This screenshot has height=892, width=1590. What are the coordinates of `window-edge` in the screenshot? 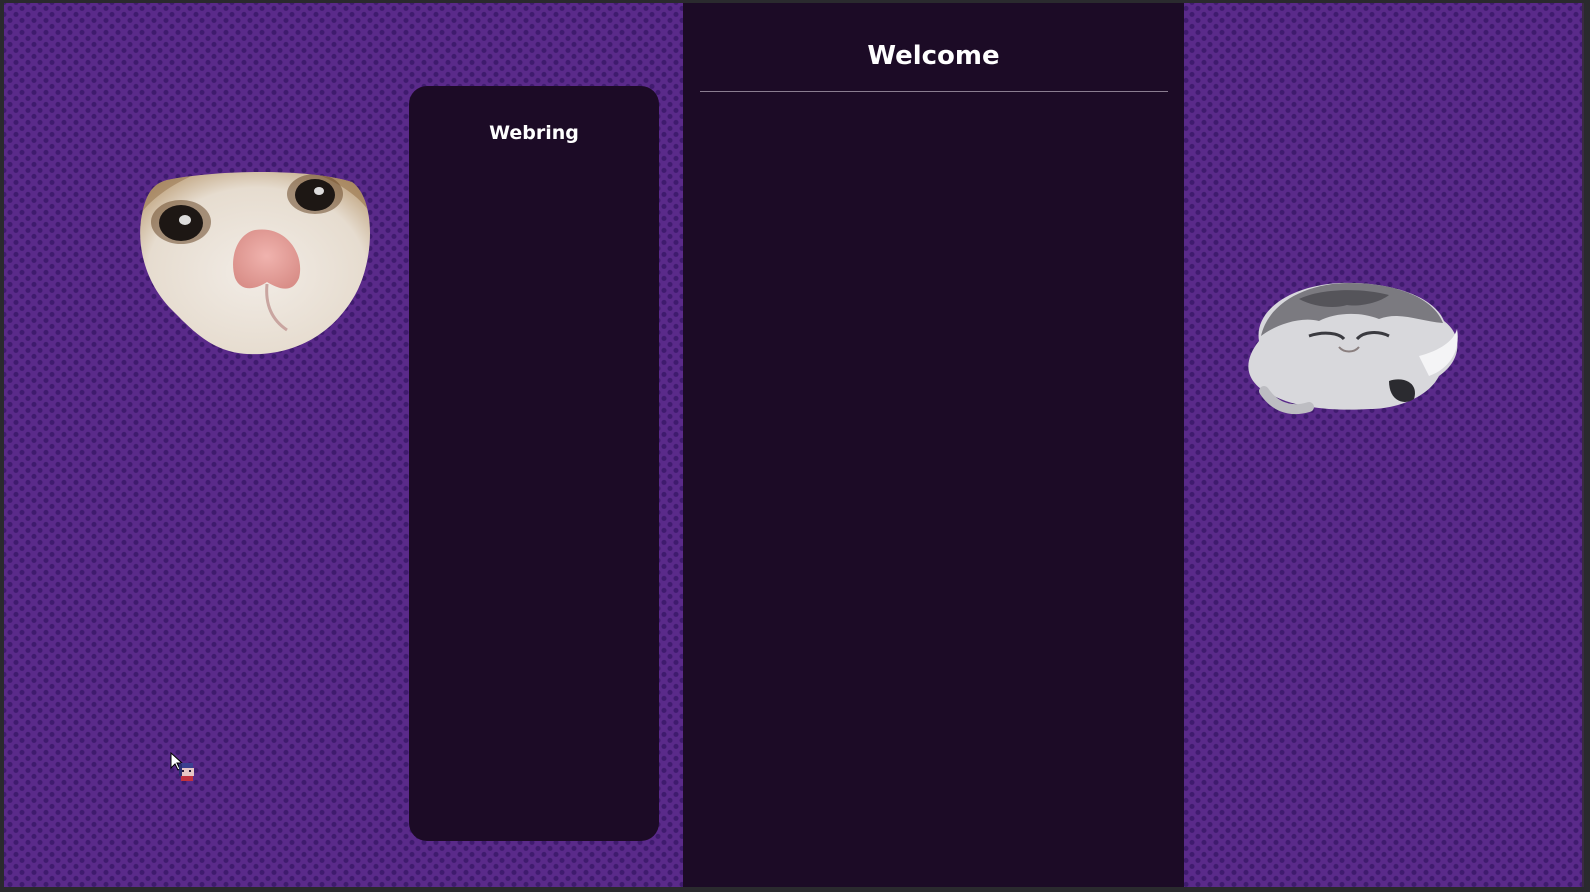 It's located at (1583, 445).